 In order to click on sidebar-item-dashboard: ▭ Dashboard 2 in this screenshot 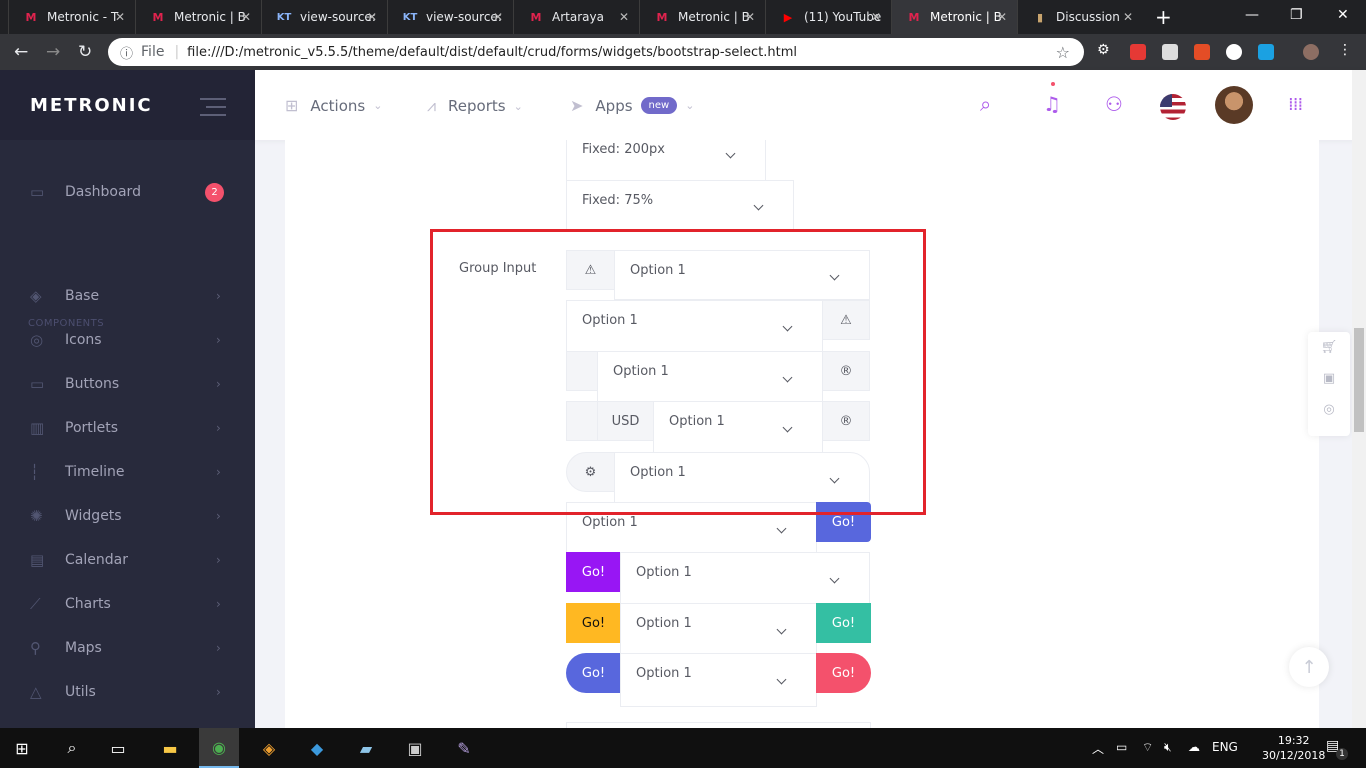, I will do `click(127, 192)`.